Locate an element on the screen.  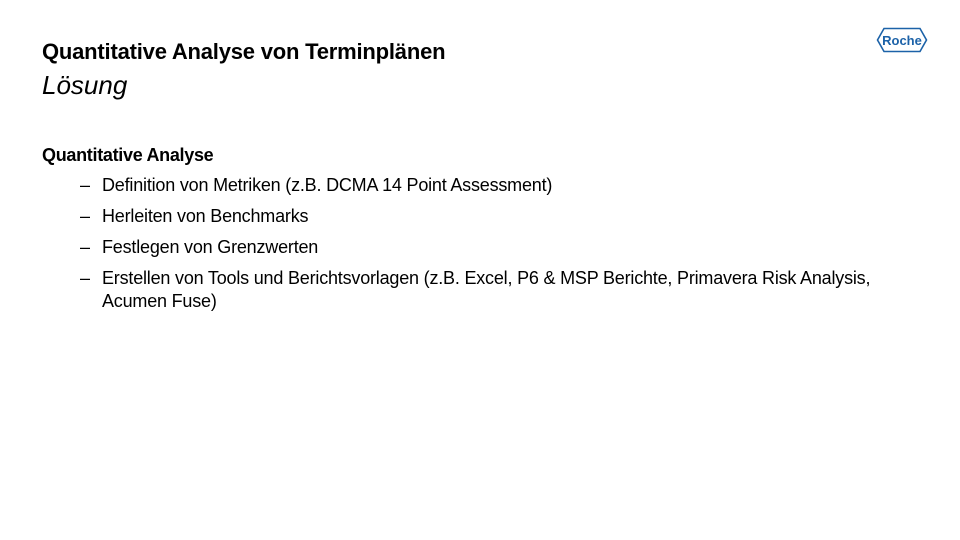
roche-logo: Roche is located at coordinates (902, 40).